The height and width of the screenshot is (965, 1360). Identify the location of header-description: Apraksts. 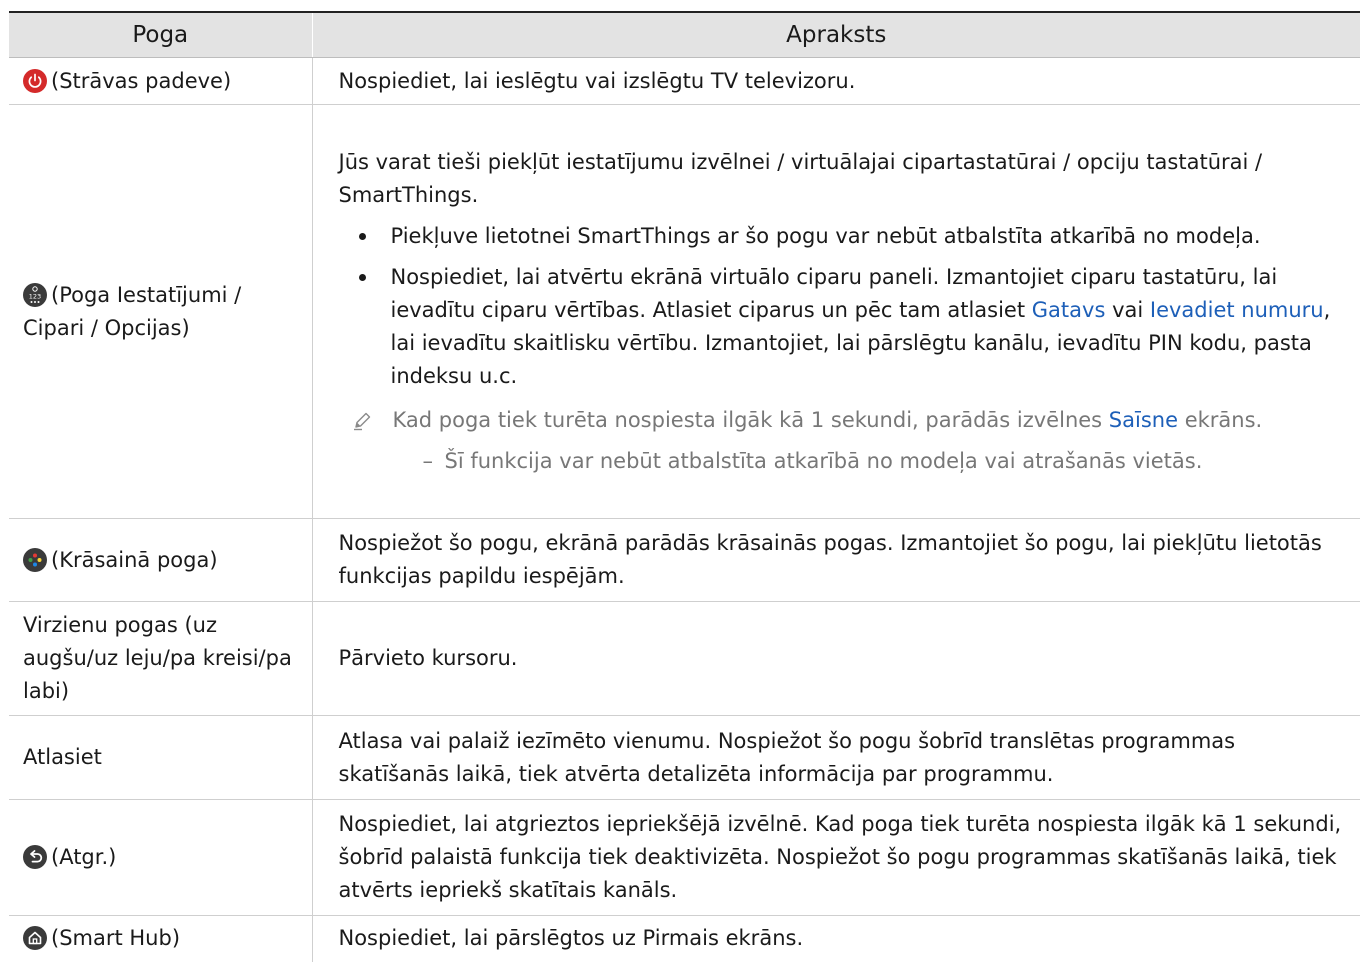
(836, 34).